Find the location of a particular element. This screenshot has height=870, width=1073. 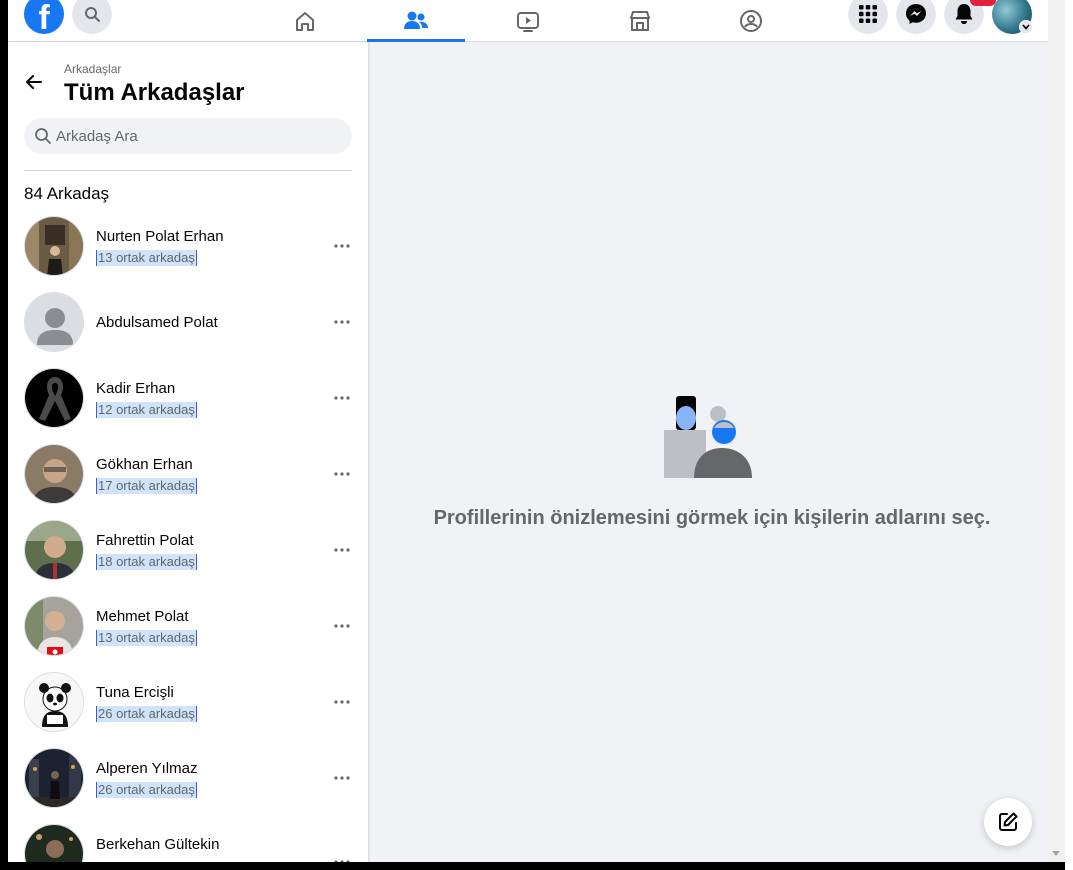

friend-name: Berkehan Gültekin is located at coordinates (157, 844).